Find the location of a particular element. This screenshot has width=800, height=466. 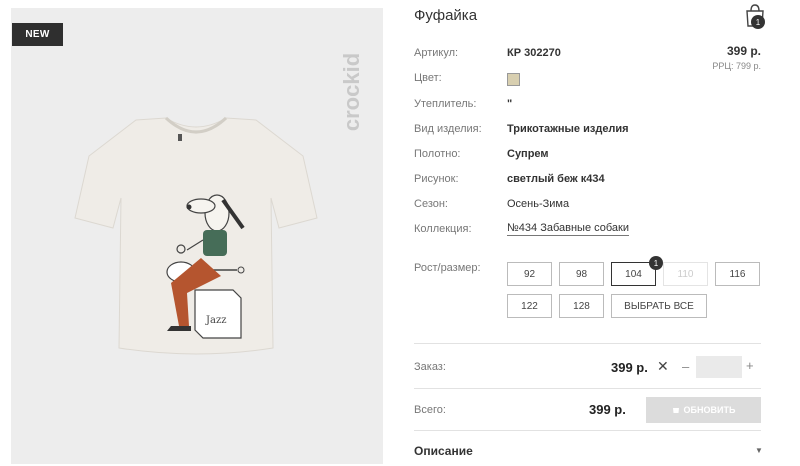

order-price: 399 р. is located at coordinates (629, 367).